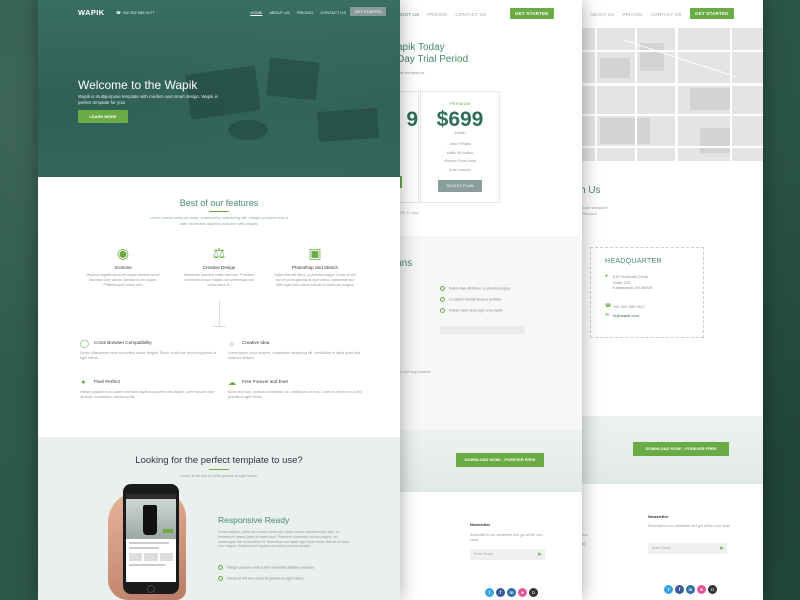  What do you see at coordinates (315, 253) in the screenshot?
I see `browser-window-icon: ▣` at bounding box center [315, 253].